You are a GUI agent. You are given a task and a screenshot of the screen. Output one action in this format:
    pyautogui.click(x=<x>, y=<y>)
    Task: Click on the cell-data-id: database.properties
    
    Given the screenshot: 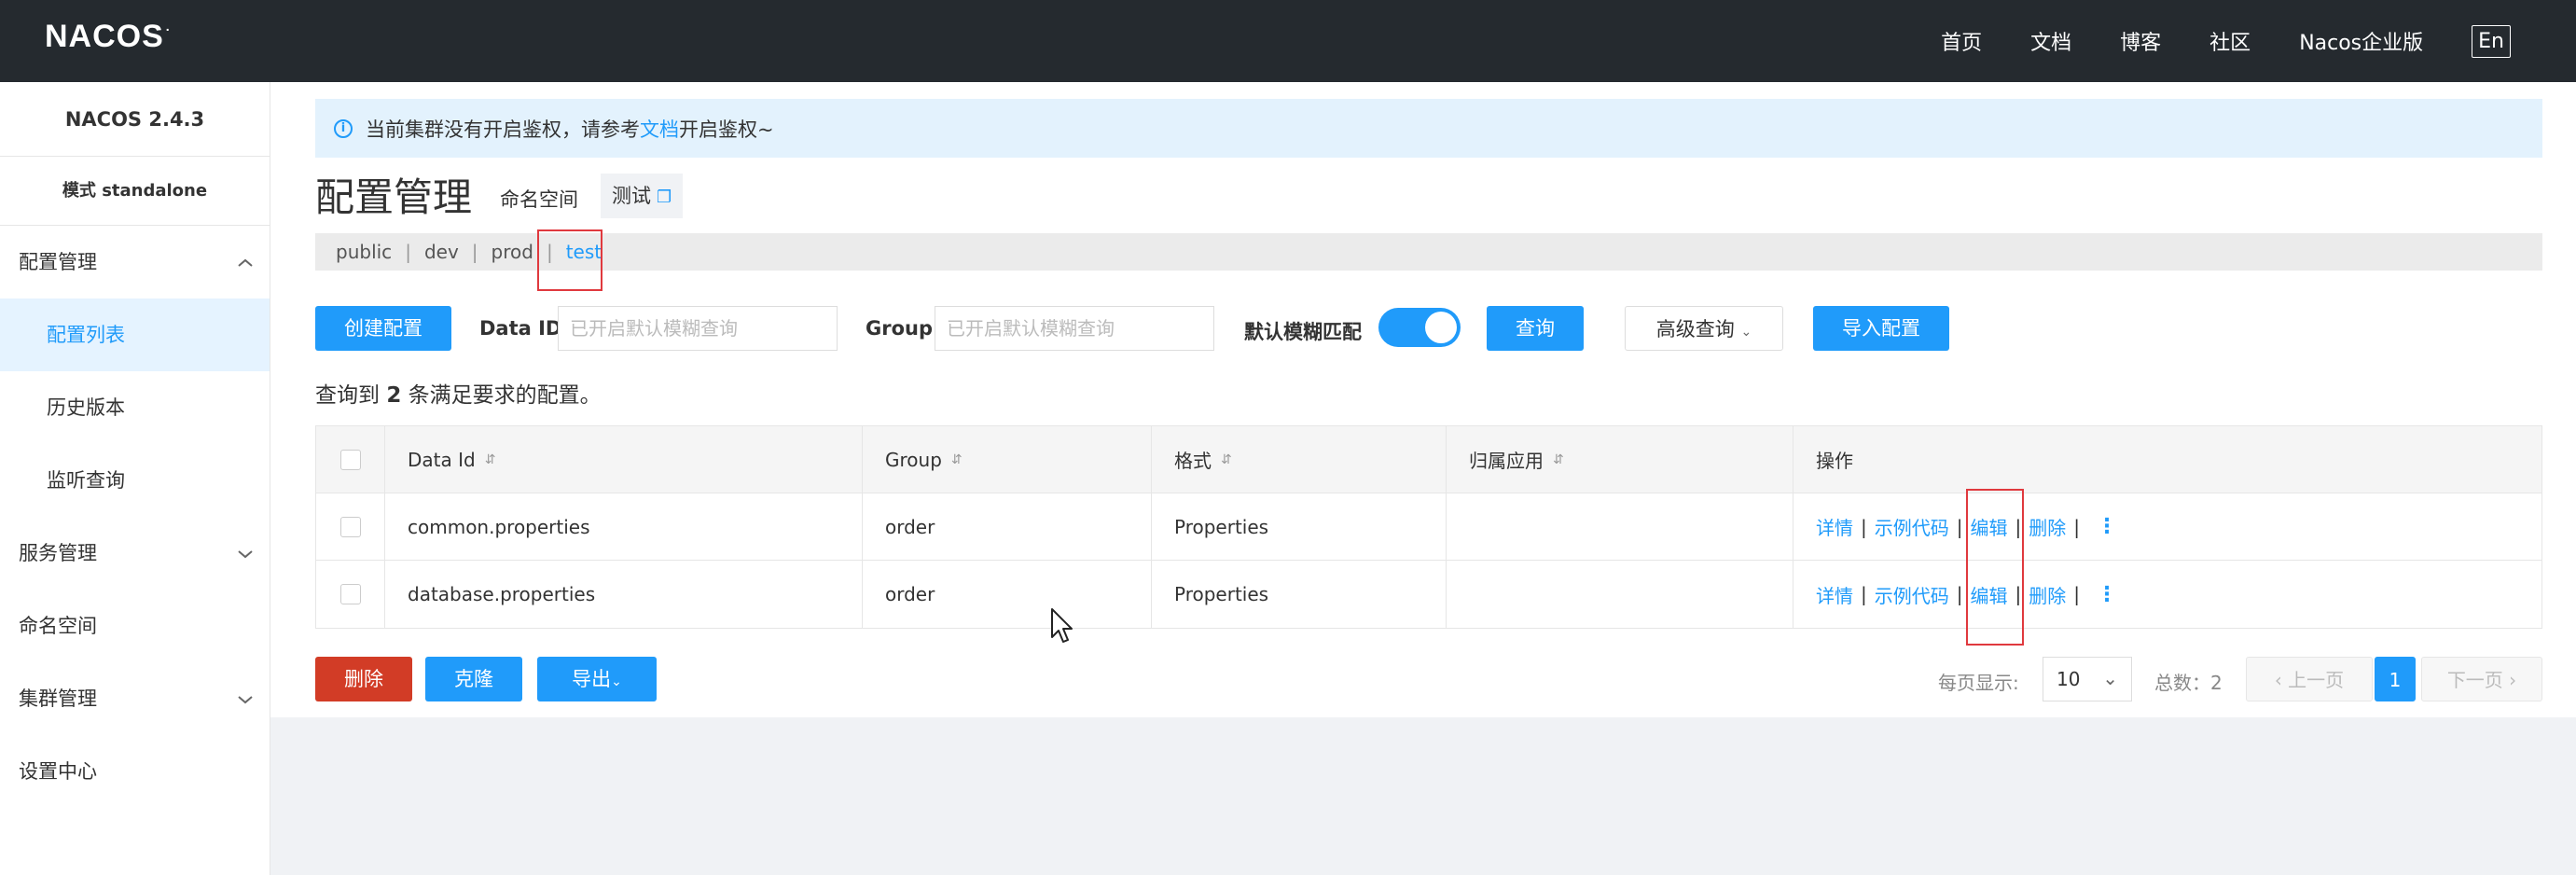 What is the action you would take?
    pyautogui.click(x=624, y=595)
    